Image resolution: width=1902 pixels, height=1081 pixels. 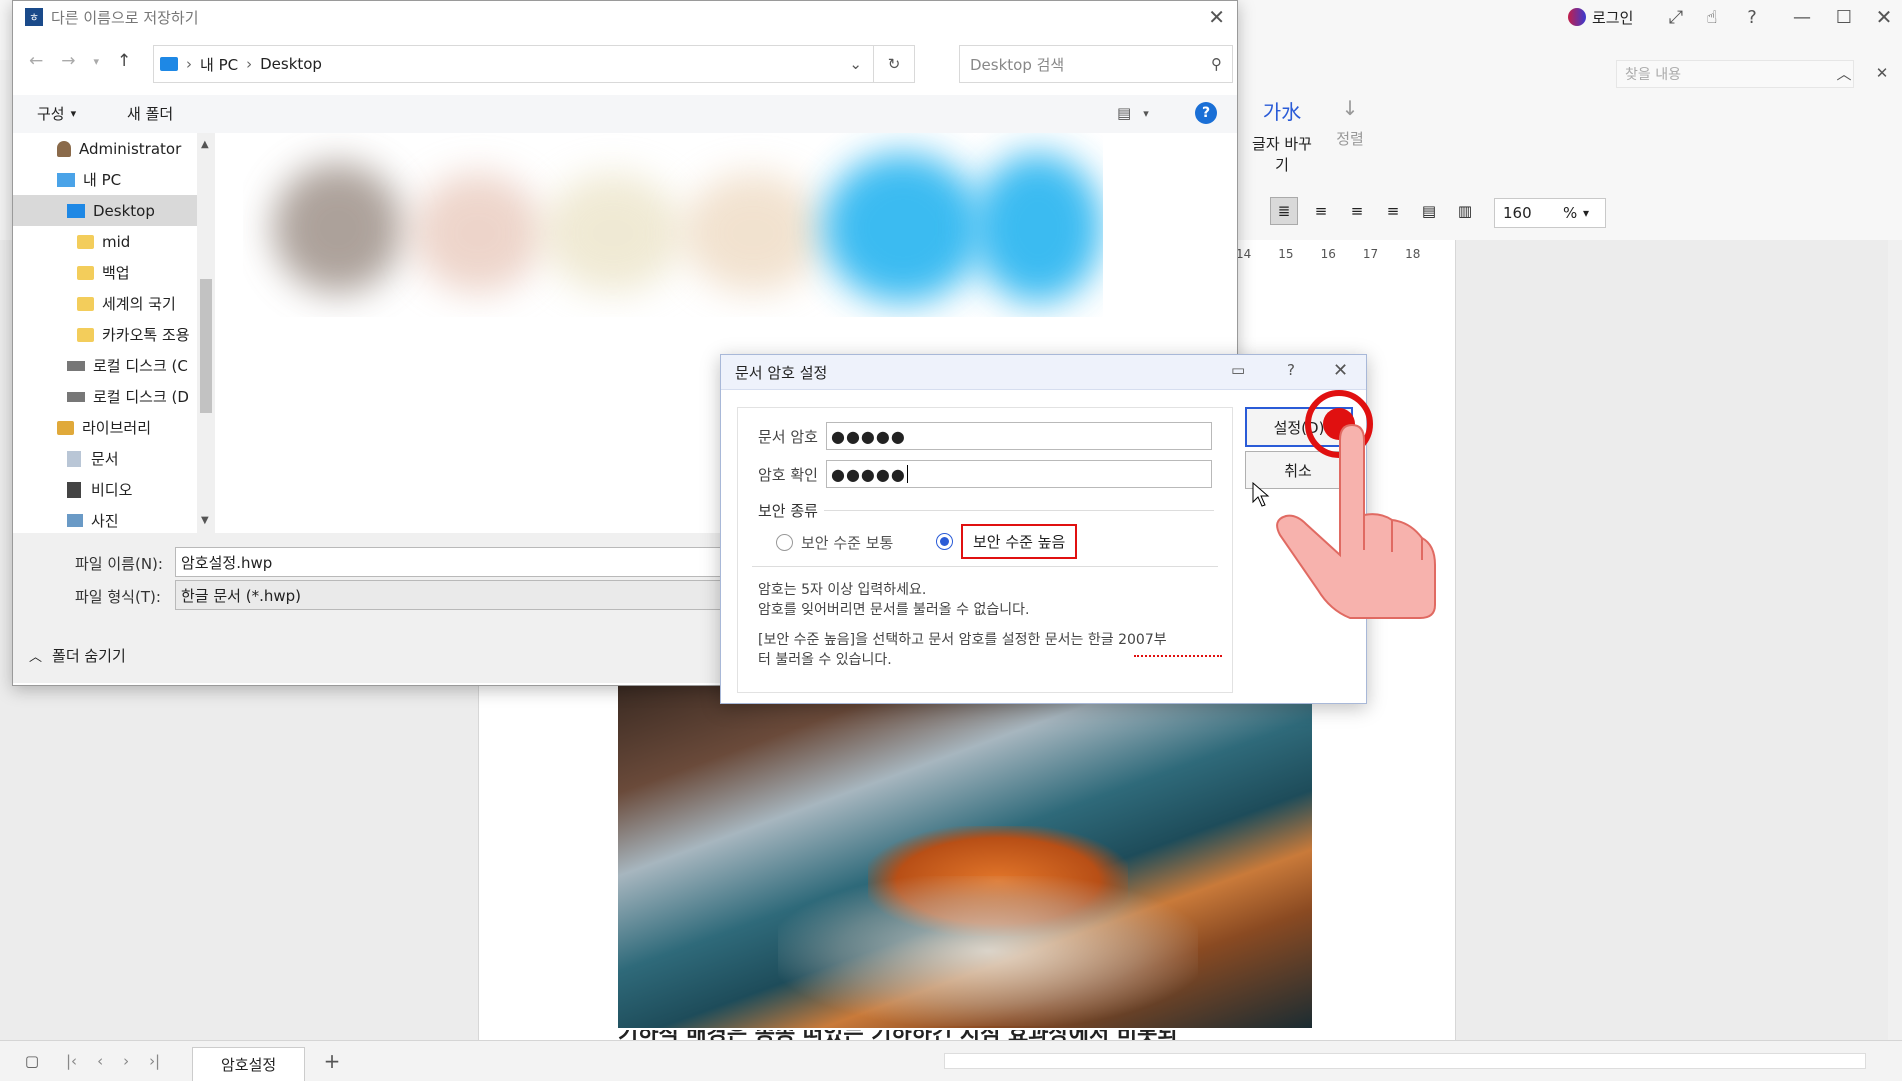 I want to click on divider, so click(x=985, y=566).